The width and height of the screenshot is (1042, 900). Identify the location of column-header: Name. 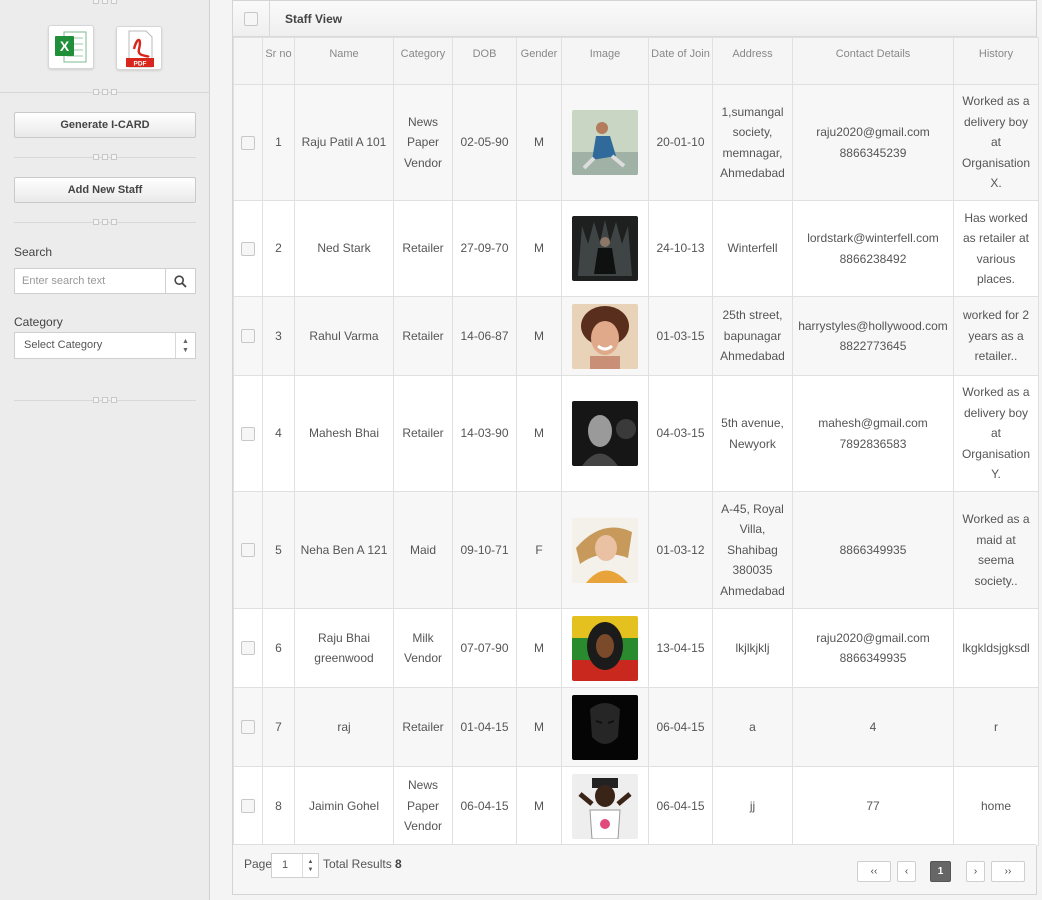
(344, 61).